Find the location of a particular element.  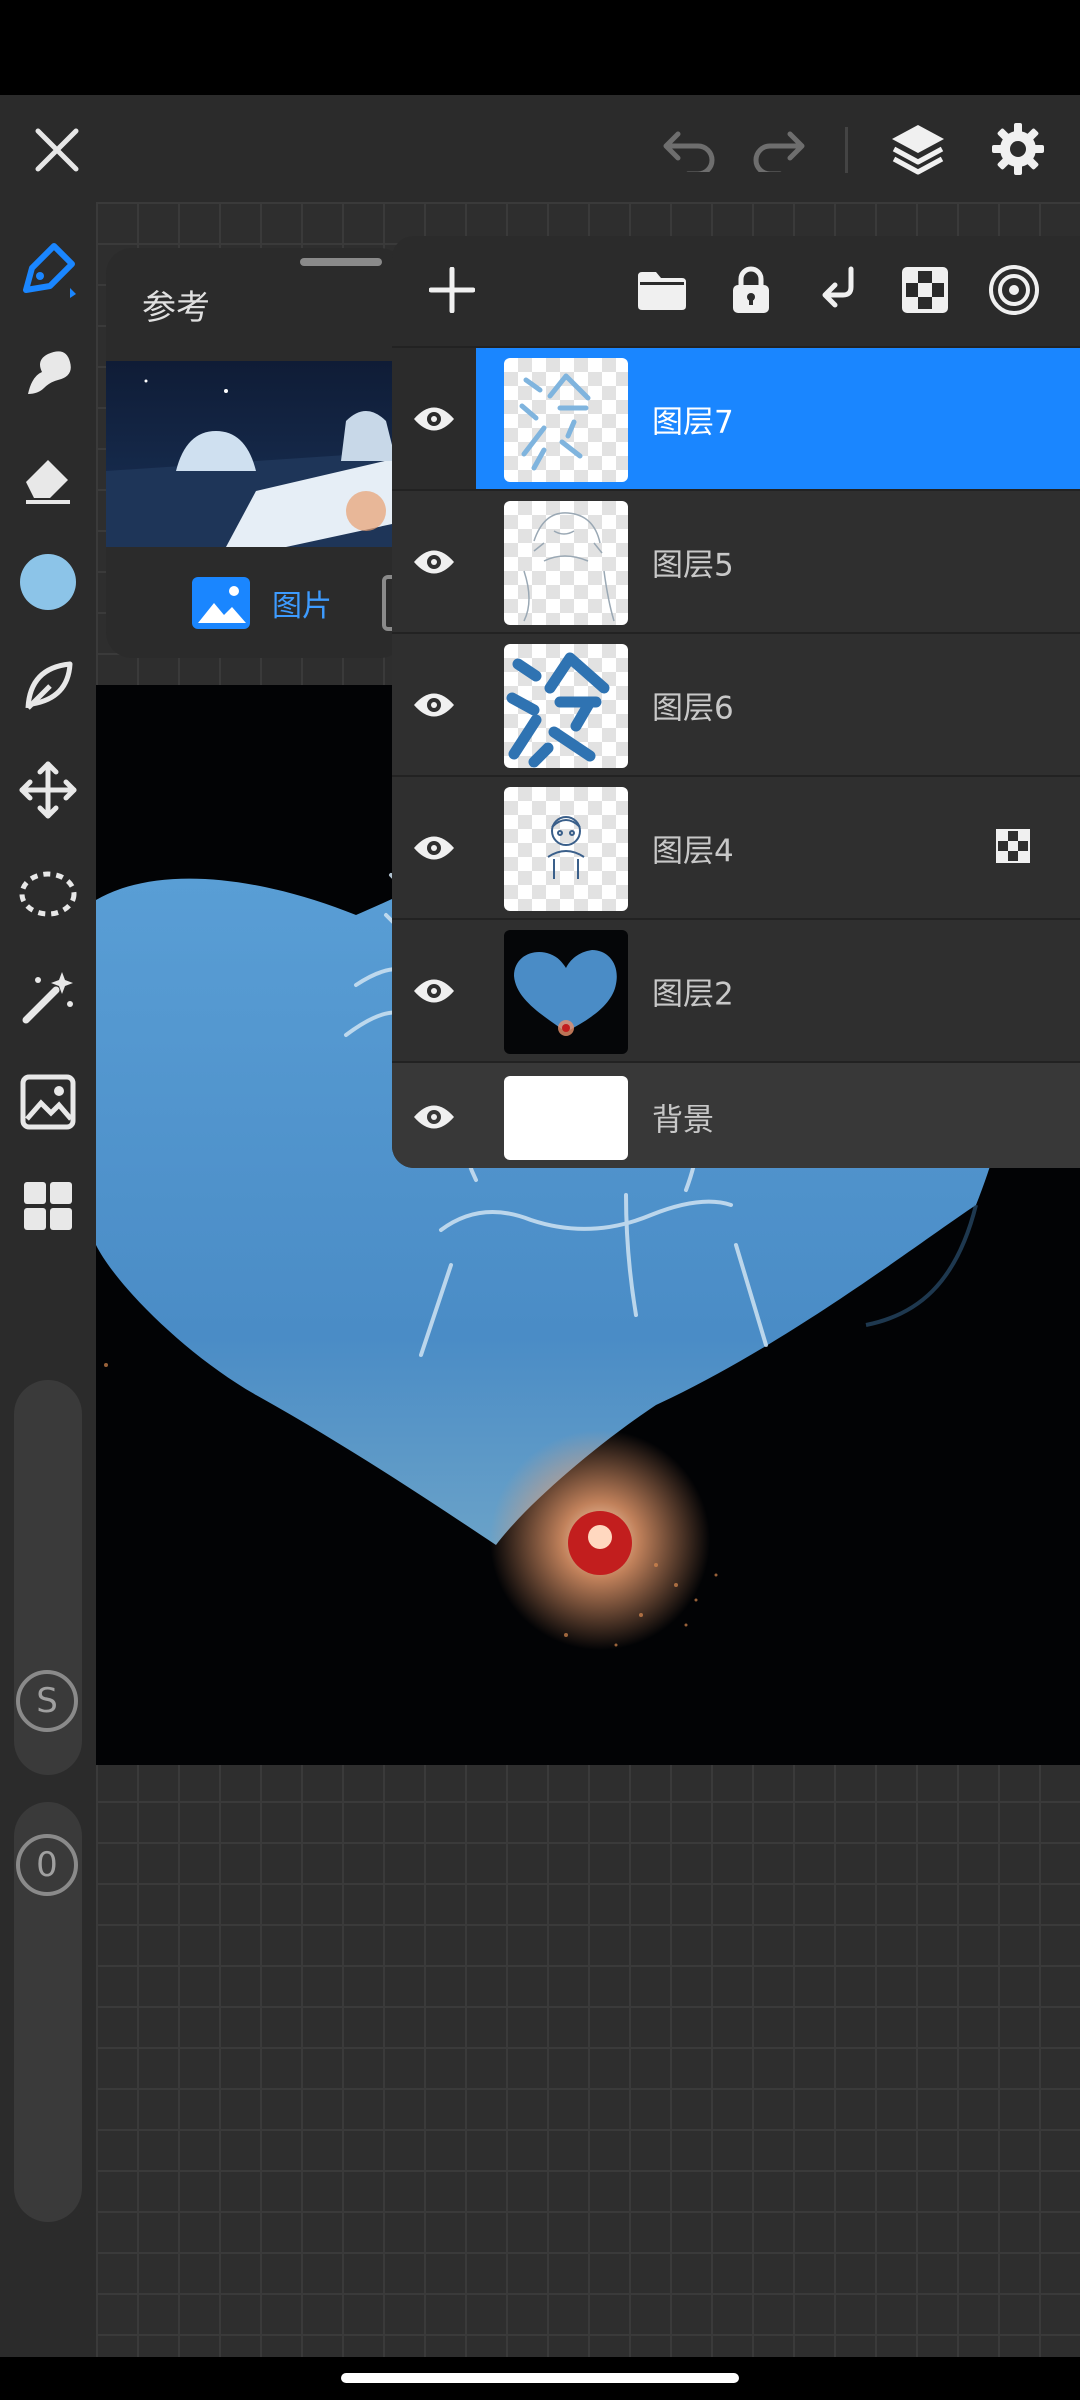

background-layer-row: 背景 is located at coordinates (736, 1114).